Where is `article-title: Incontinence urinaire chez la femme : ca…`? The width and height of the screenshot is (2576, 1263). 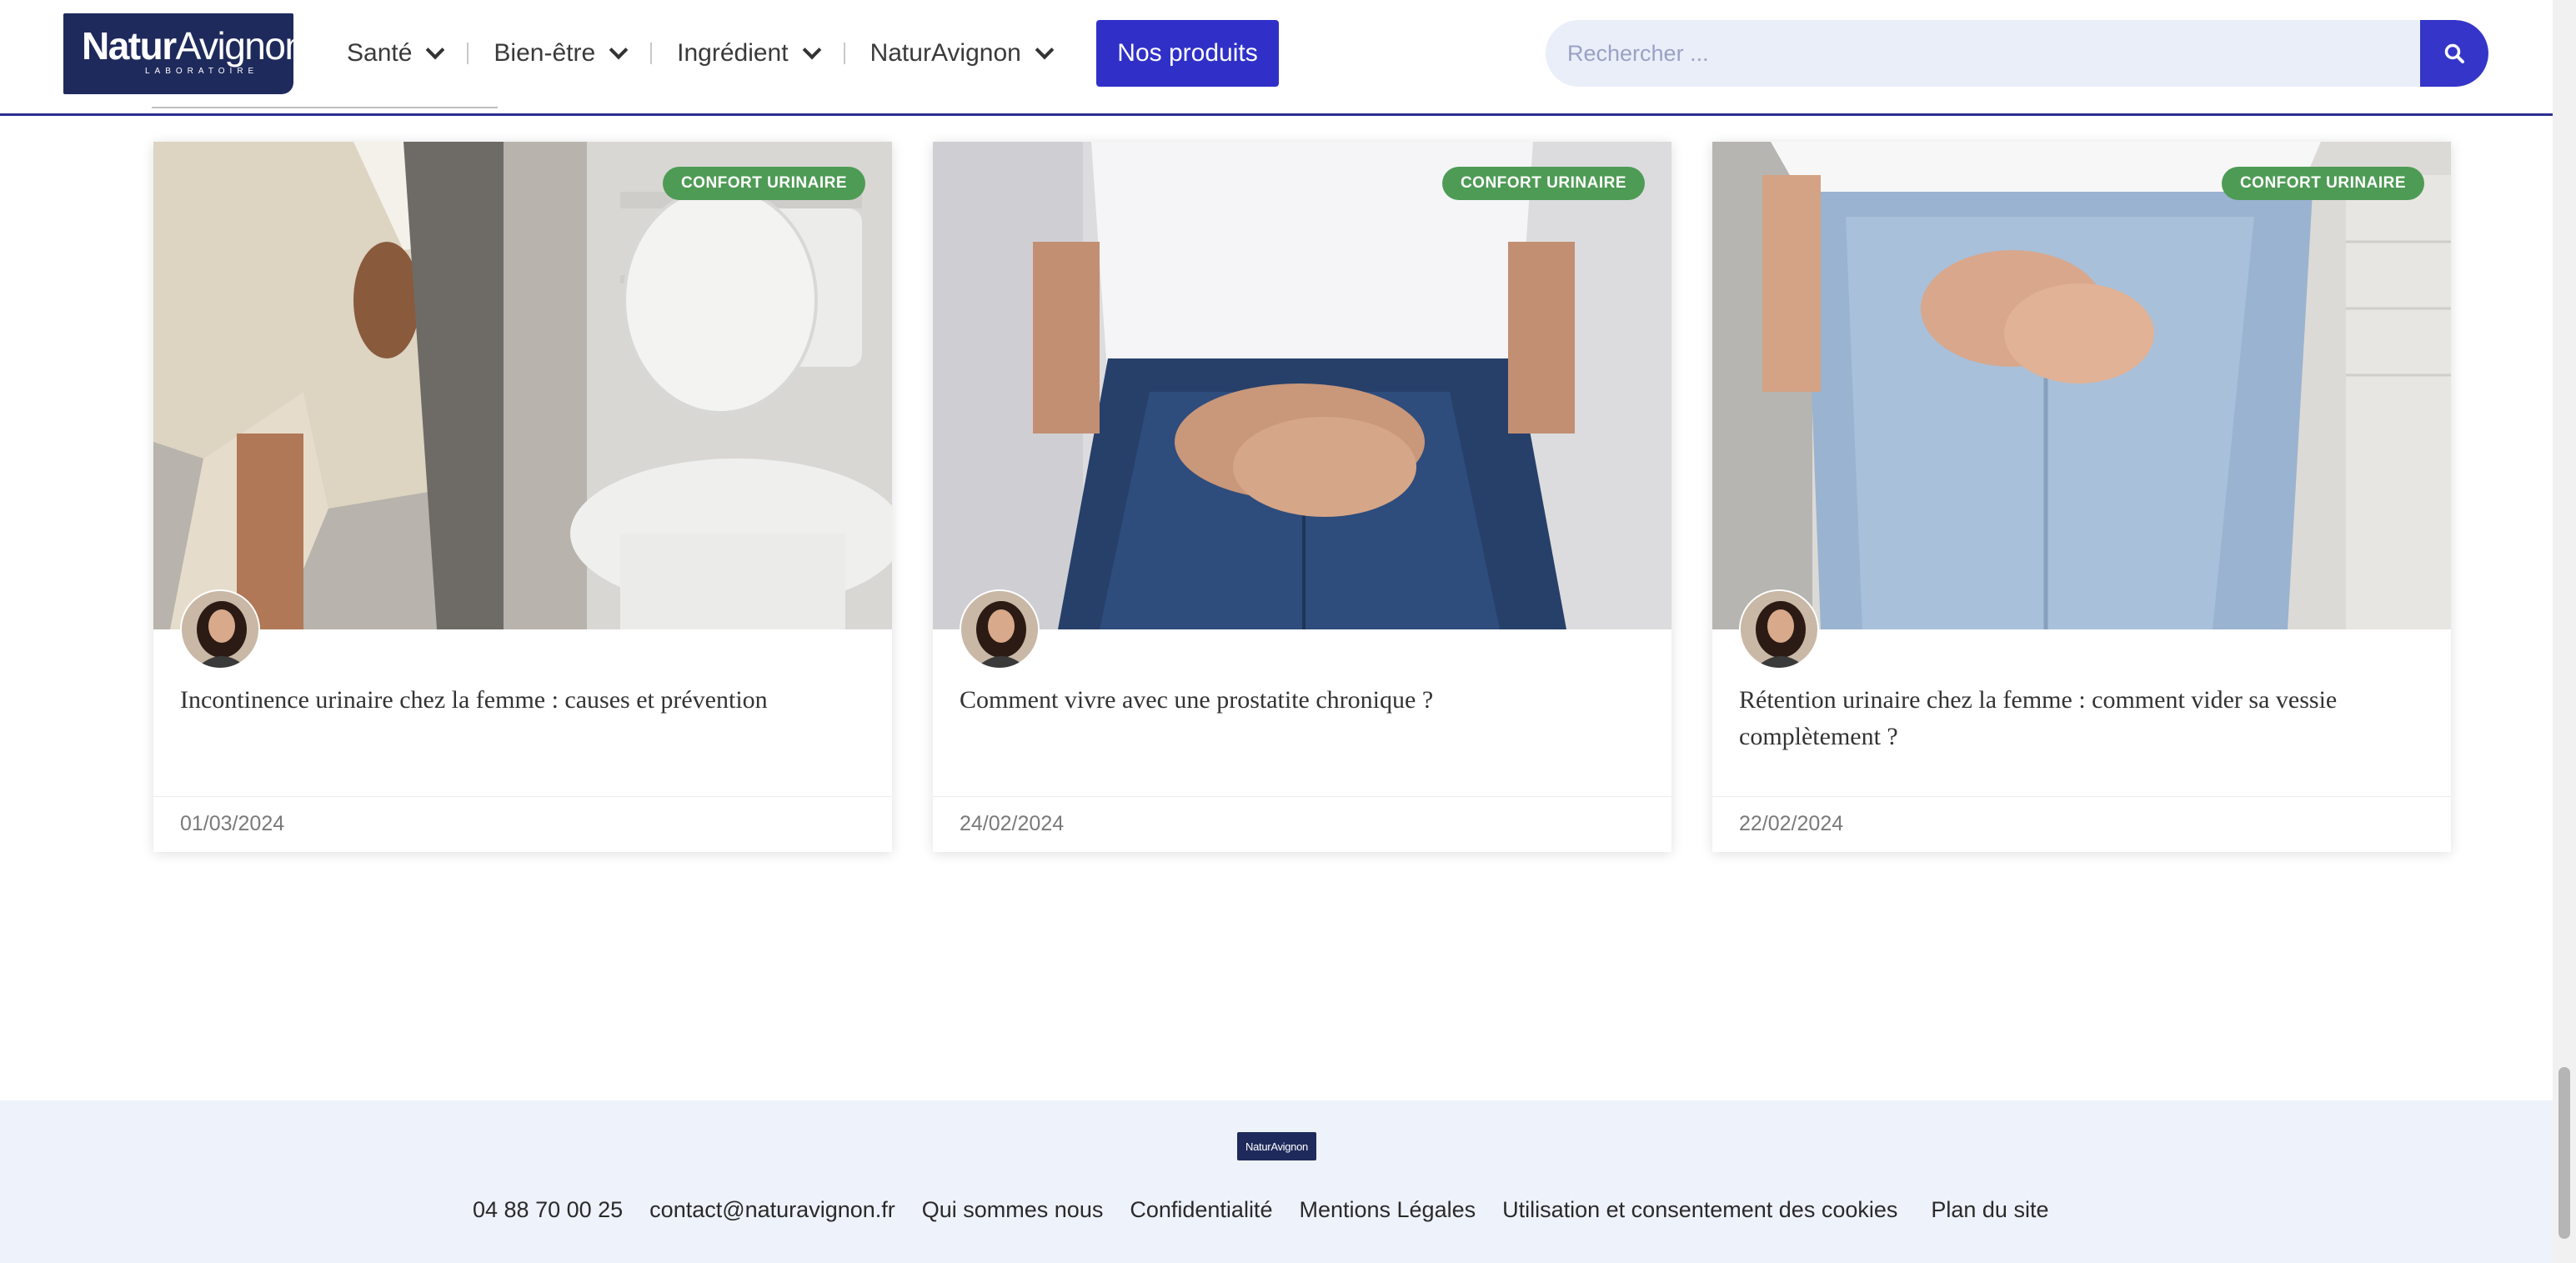 article-title: Incontinence urinaire chez la femme : ca… is located at coordinates (522, 700).